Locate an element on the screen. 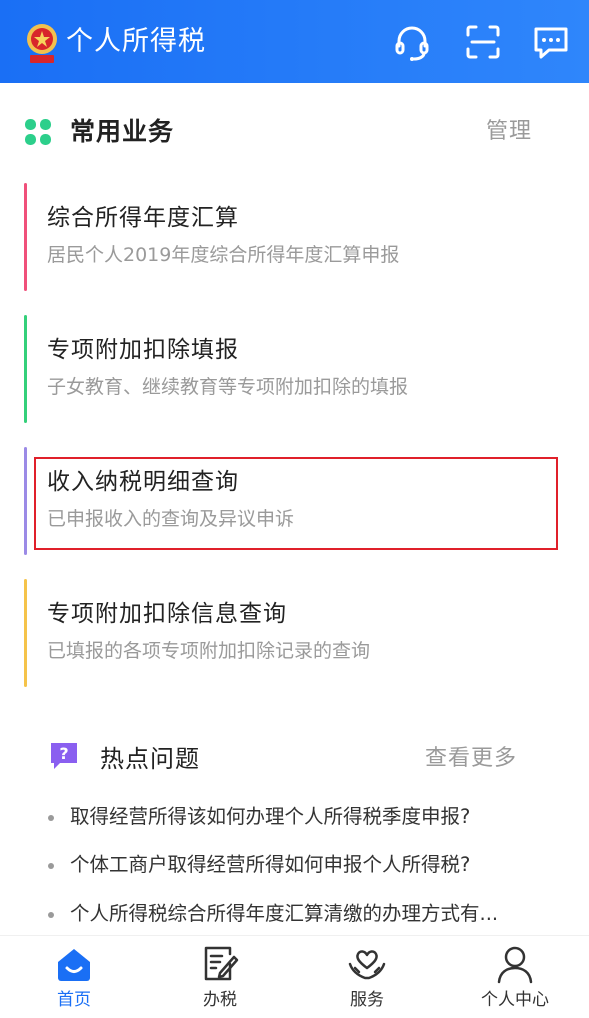 This screenshot has height=1018, width=589. tab-service: 服务 is located at coordinates (367, 977).